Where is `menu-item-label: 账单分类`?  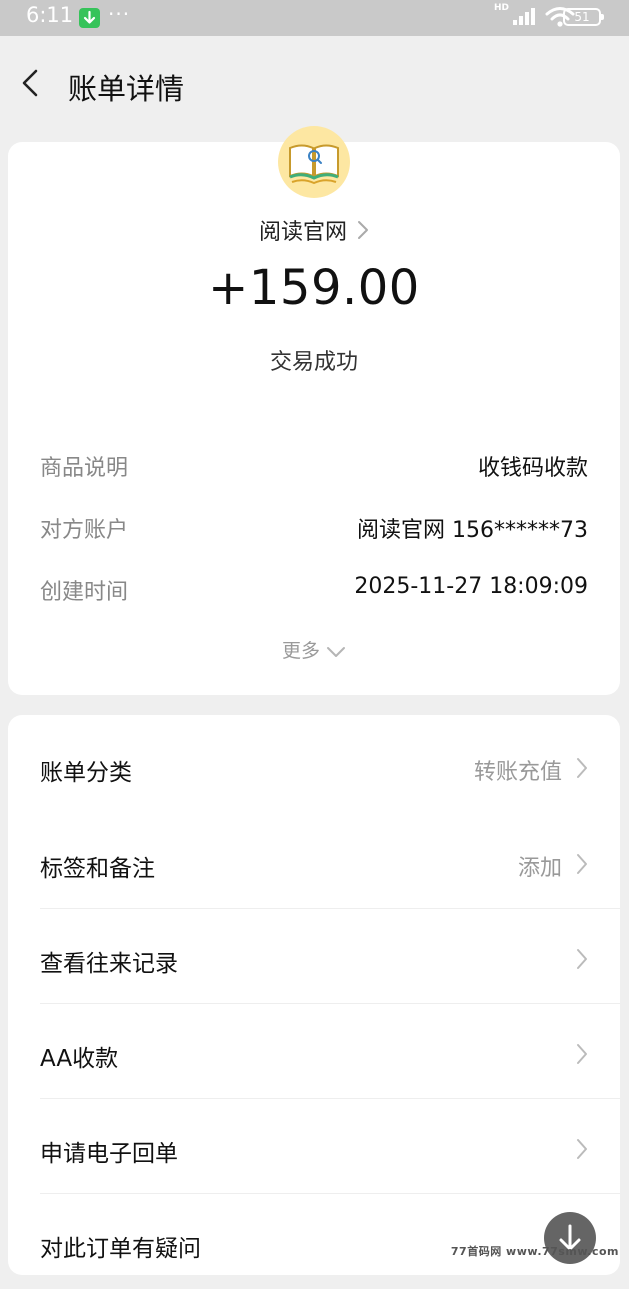 menu-item-label: 账单分类 is located at coordinates (86, 773).